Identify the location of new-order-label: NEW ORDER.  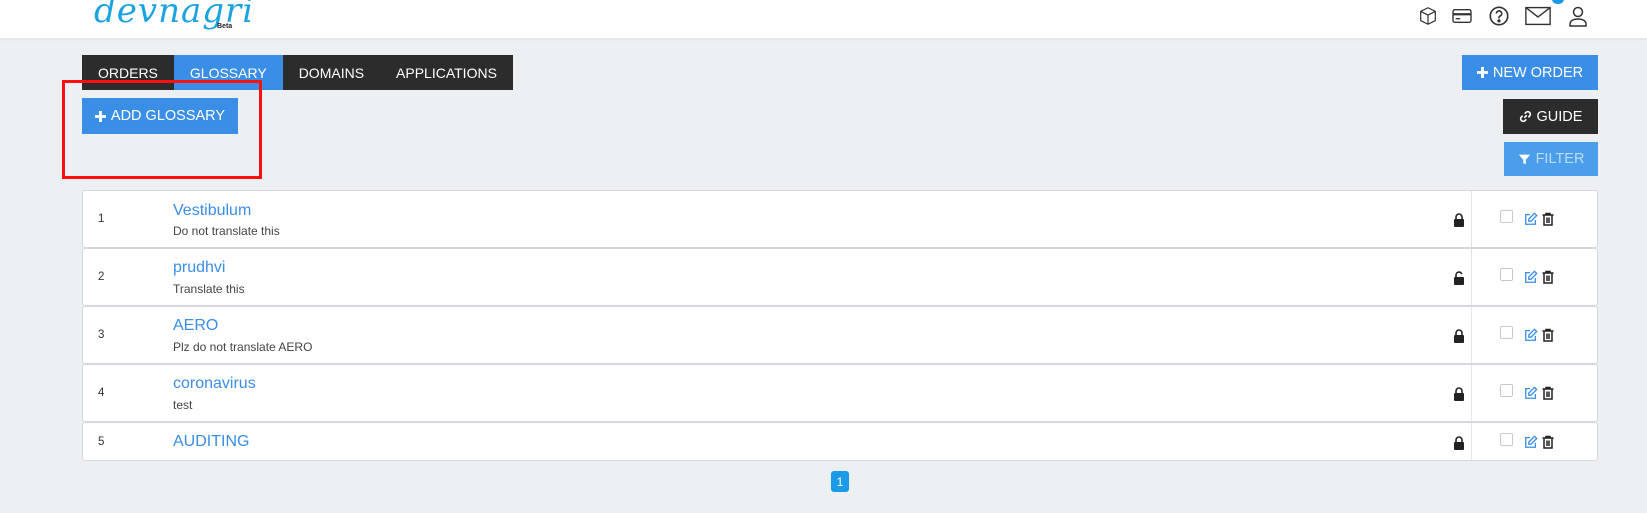
(1538, 72).